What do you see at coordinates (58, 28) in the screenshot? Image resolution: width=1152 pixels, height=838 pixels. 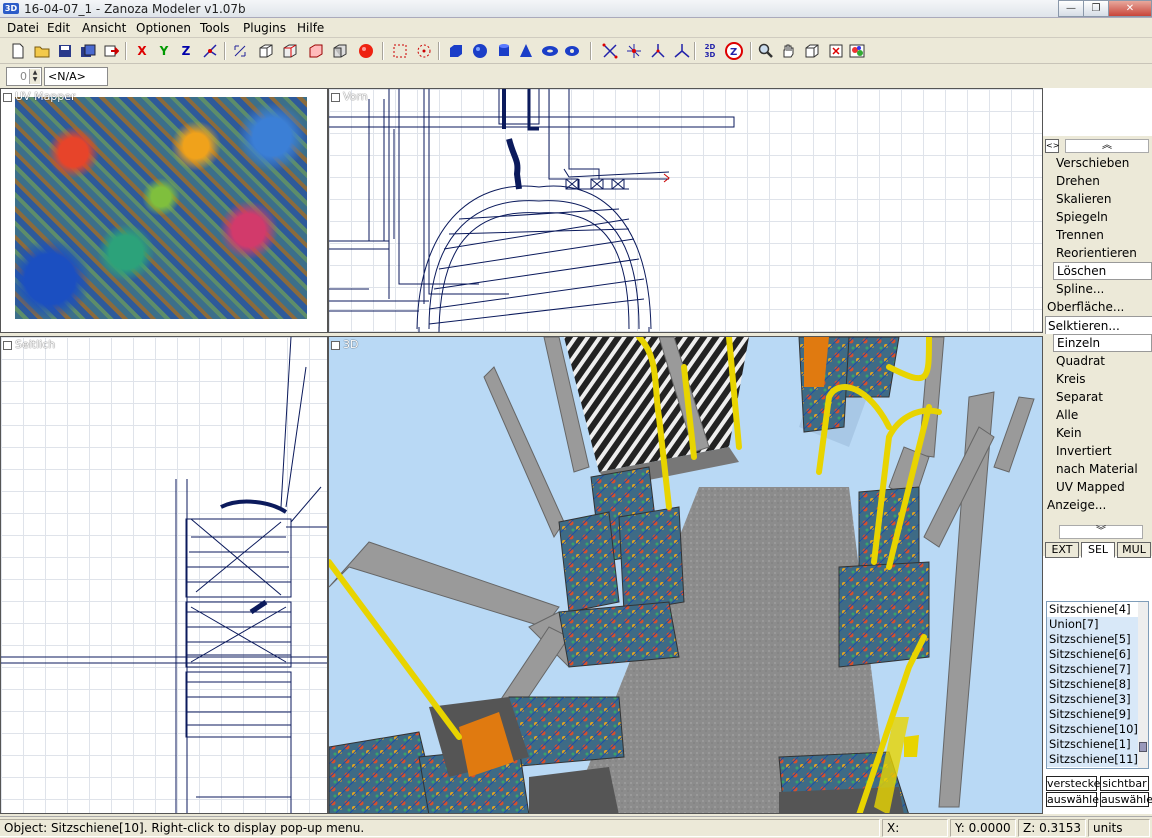 I see `menu-edit: Edit` at bounding box center [58, 28].